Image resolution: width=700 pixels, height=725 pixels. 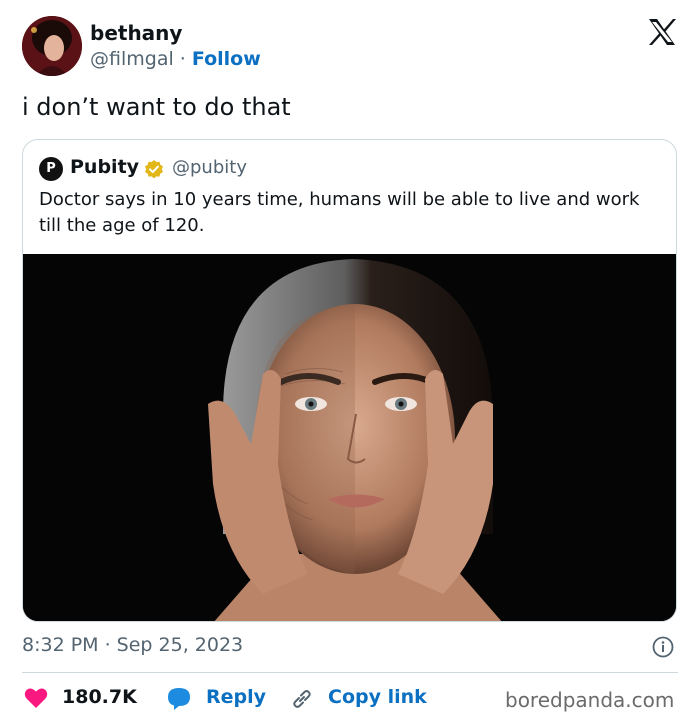 What do you see at coordinates (350, 672) in the screenshot?
I see `divider` at bounding box center [350, 672].